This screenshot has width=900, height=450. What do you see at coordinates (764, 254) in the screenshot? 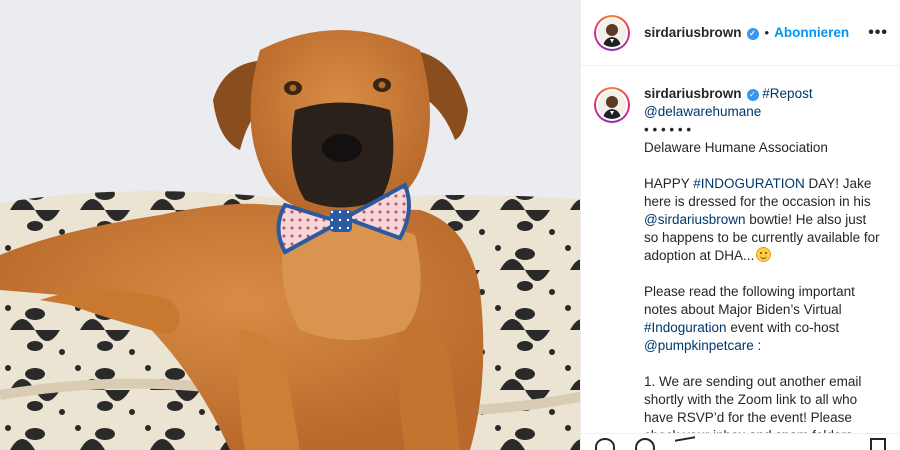
I see `smiling-face-icon` at bounding box center [764, 254].